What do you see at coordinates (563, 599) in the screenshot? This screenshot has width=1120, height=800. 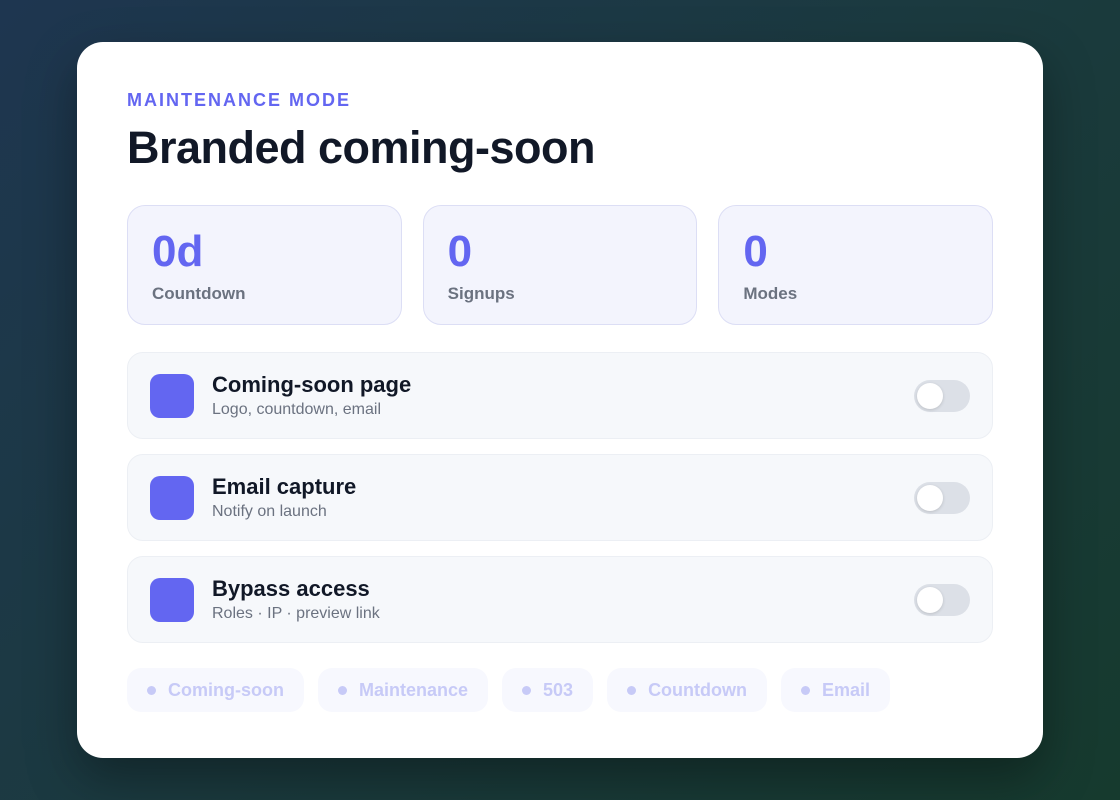 I see `feature-text: Bypass access Roles · IP · preview link` at bounding box center [563, 599].